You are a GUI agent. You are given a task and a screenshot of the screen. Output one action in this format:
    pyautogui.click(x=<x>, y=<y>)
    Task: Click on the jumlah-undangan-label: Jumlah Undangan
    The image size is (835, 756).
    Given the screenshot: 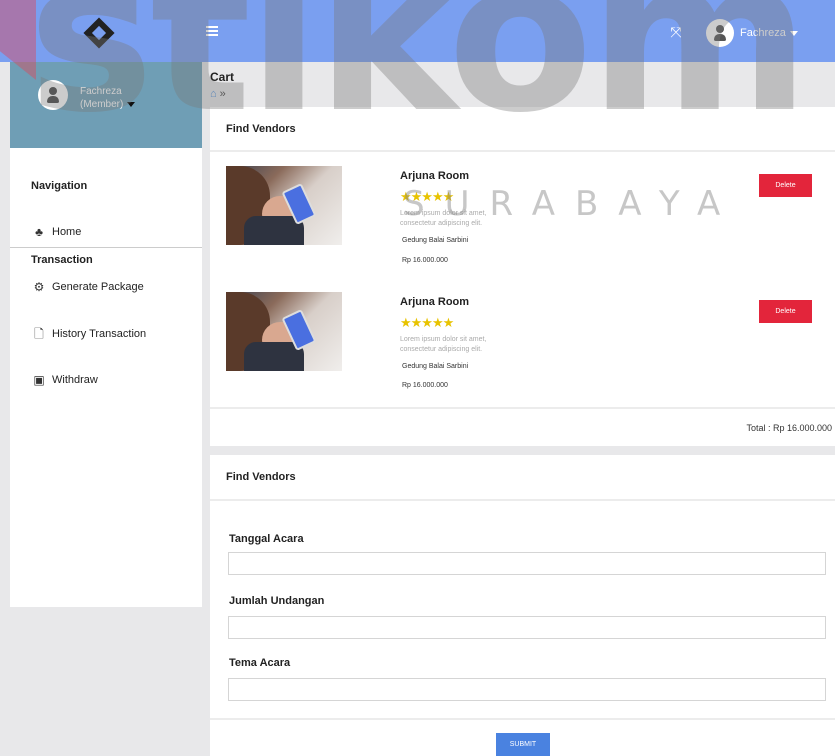 What is the action you would take?
    pyautogui.click(x=277, y=601)
    